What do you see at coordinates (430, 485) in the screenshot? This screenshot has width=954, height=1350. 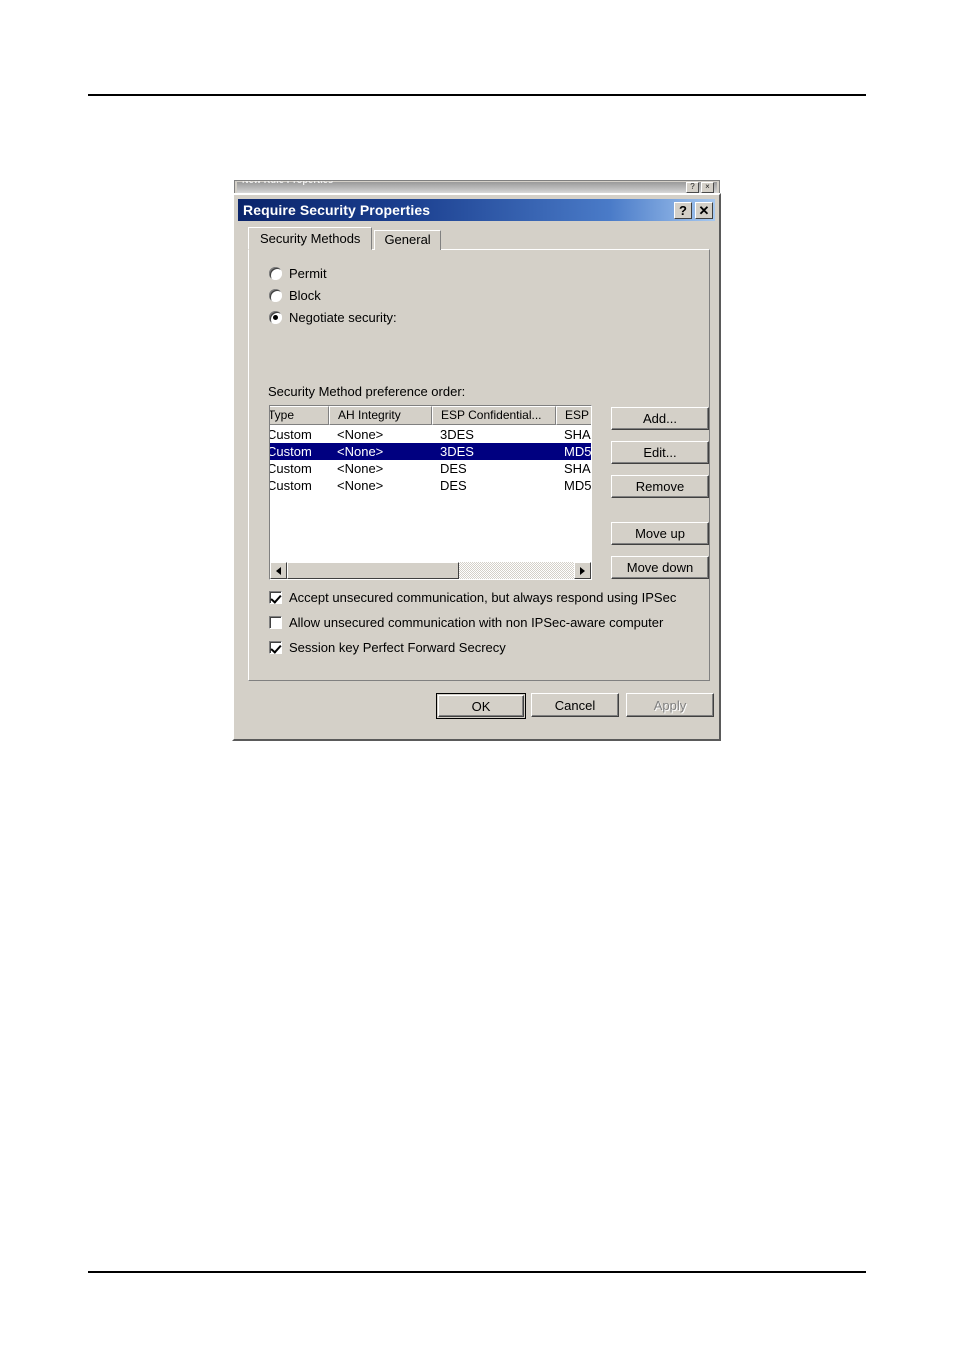 I see `table-row: Custom <None> DES MD5` at bounding box center [430, 485].